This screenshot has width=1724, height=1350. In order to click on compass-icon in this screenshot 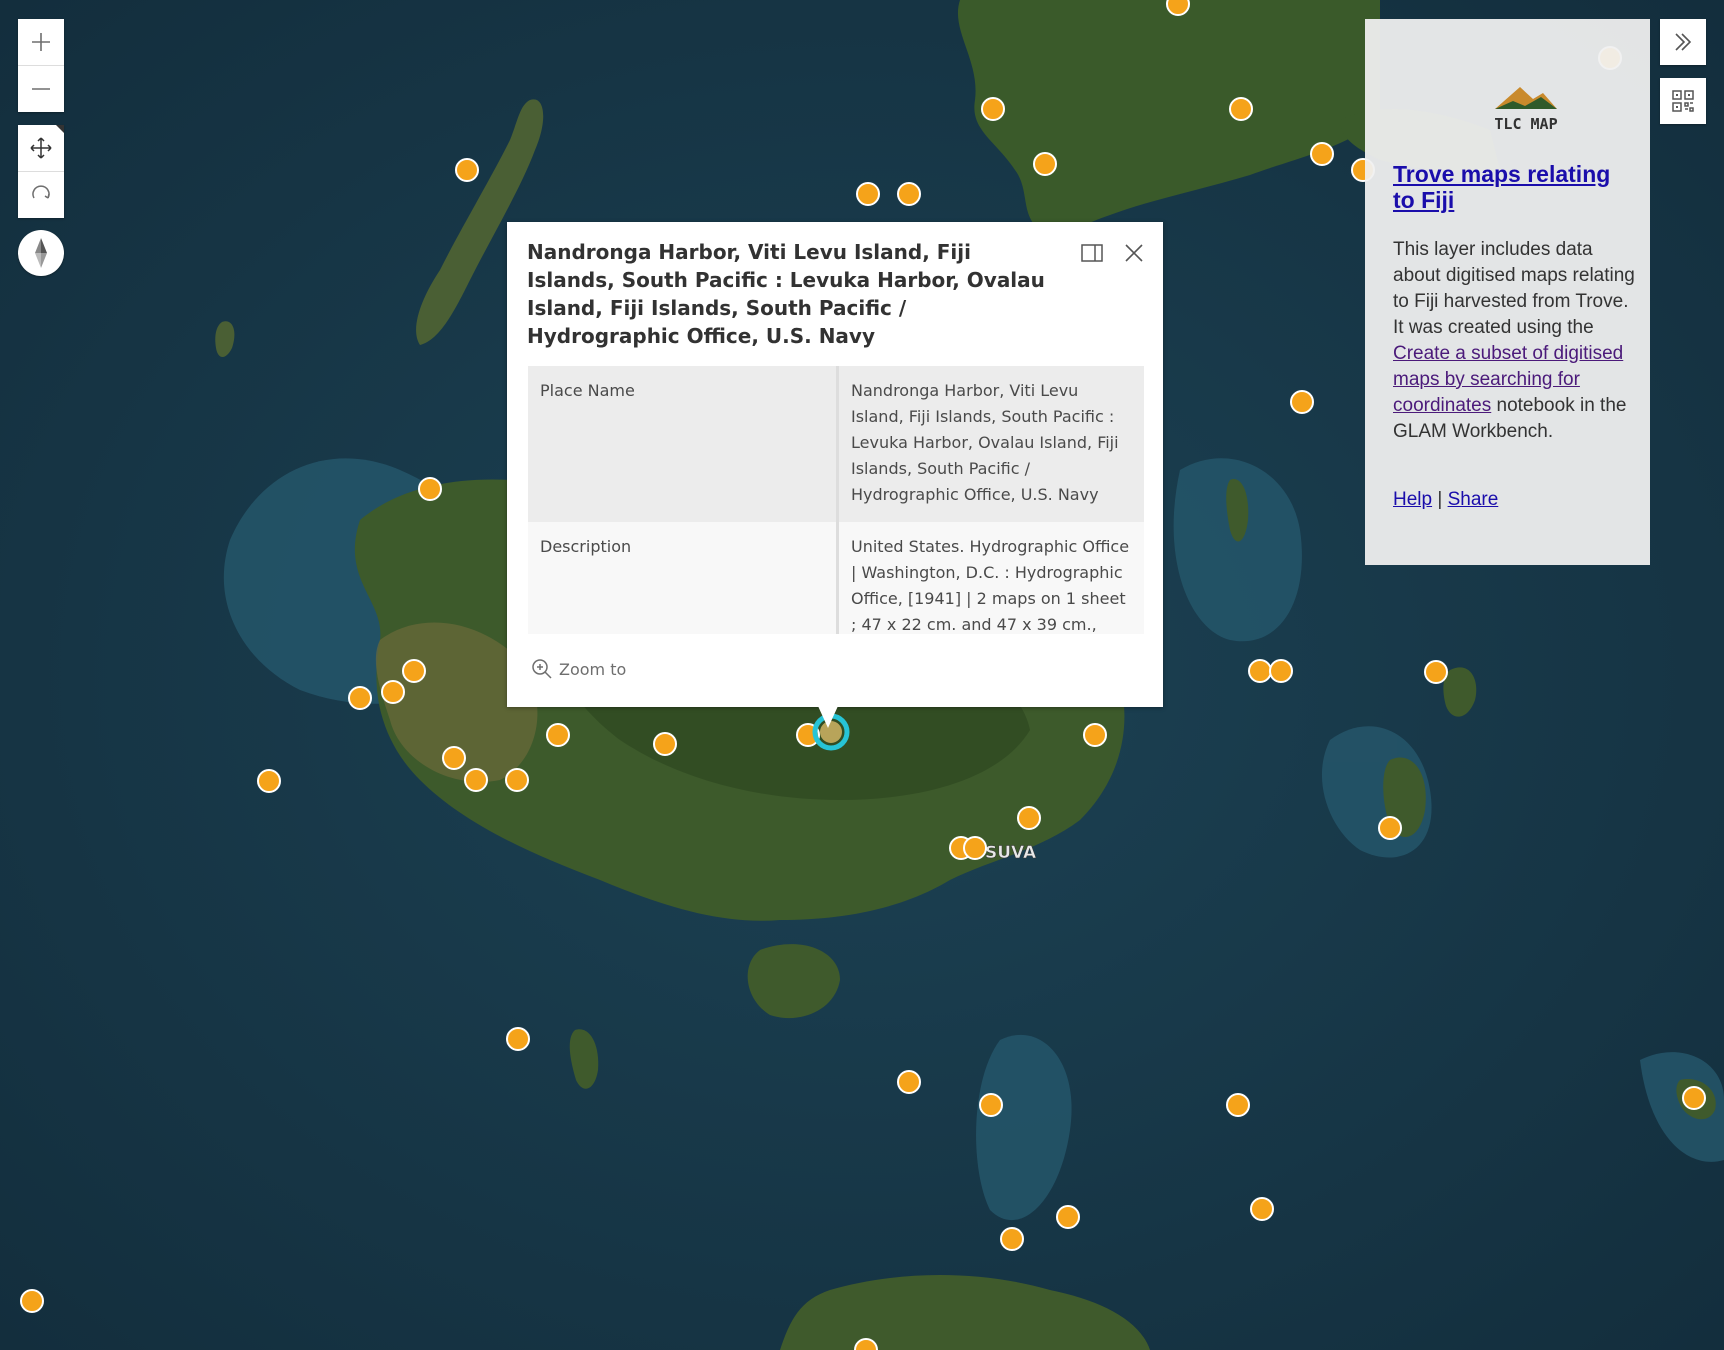, I will do `click(41, 253)`.